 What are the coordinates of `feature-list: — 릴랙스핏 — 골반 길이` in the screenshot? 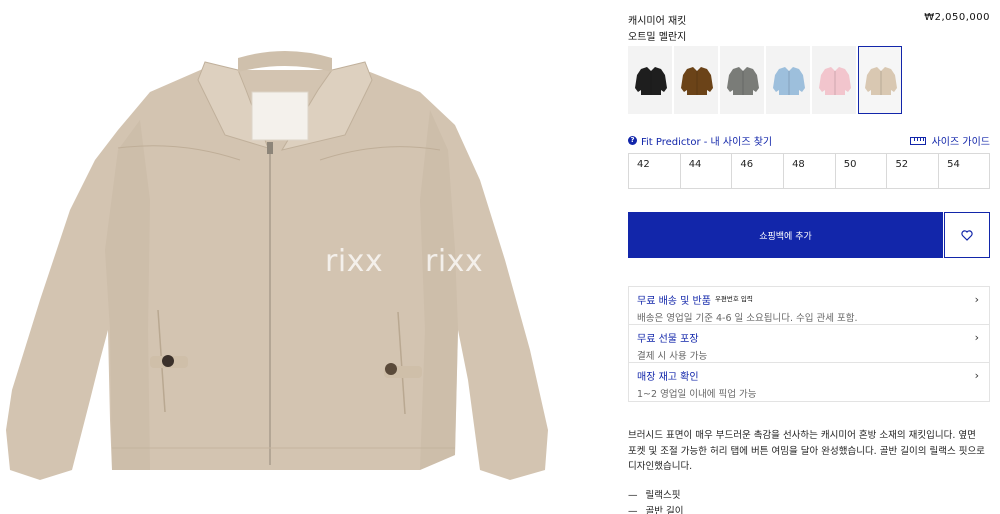 It's located at (655, 501).